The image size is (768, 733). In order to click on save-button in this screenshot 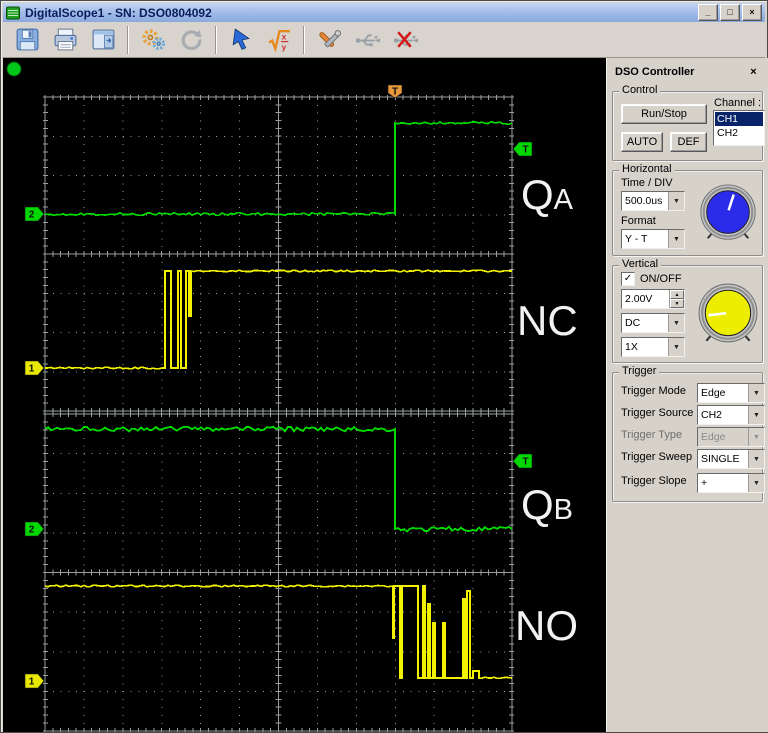, I will do `click(27, 39)`.